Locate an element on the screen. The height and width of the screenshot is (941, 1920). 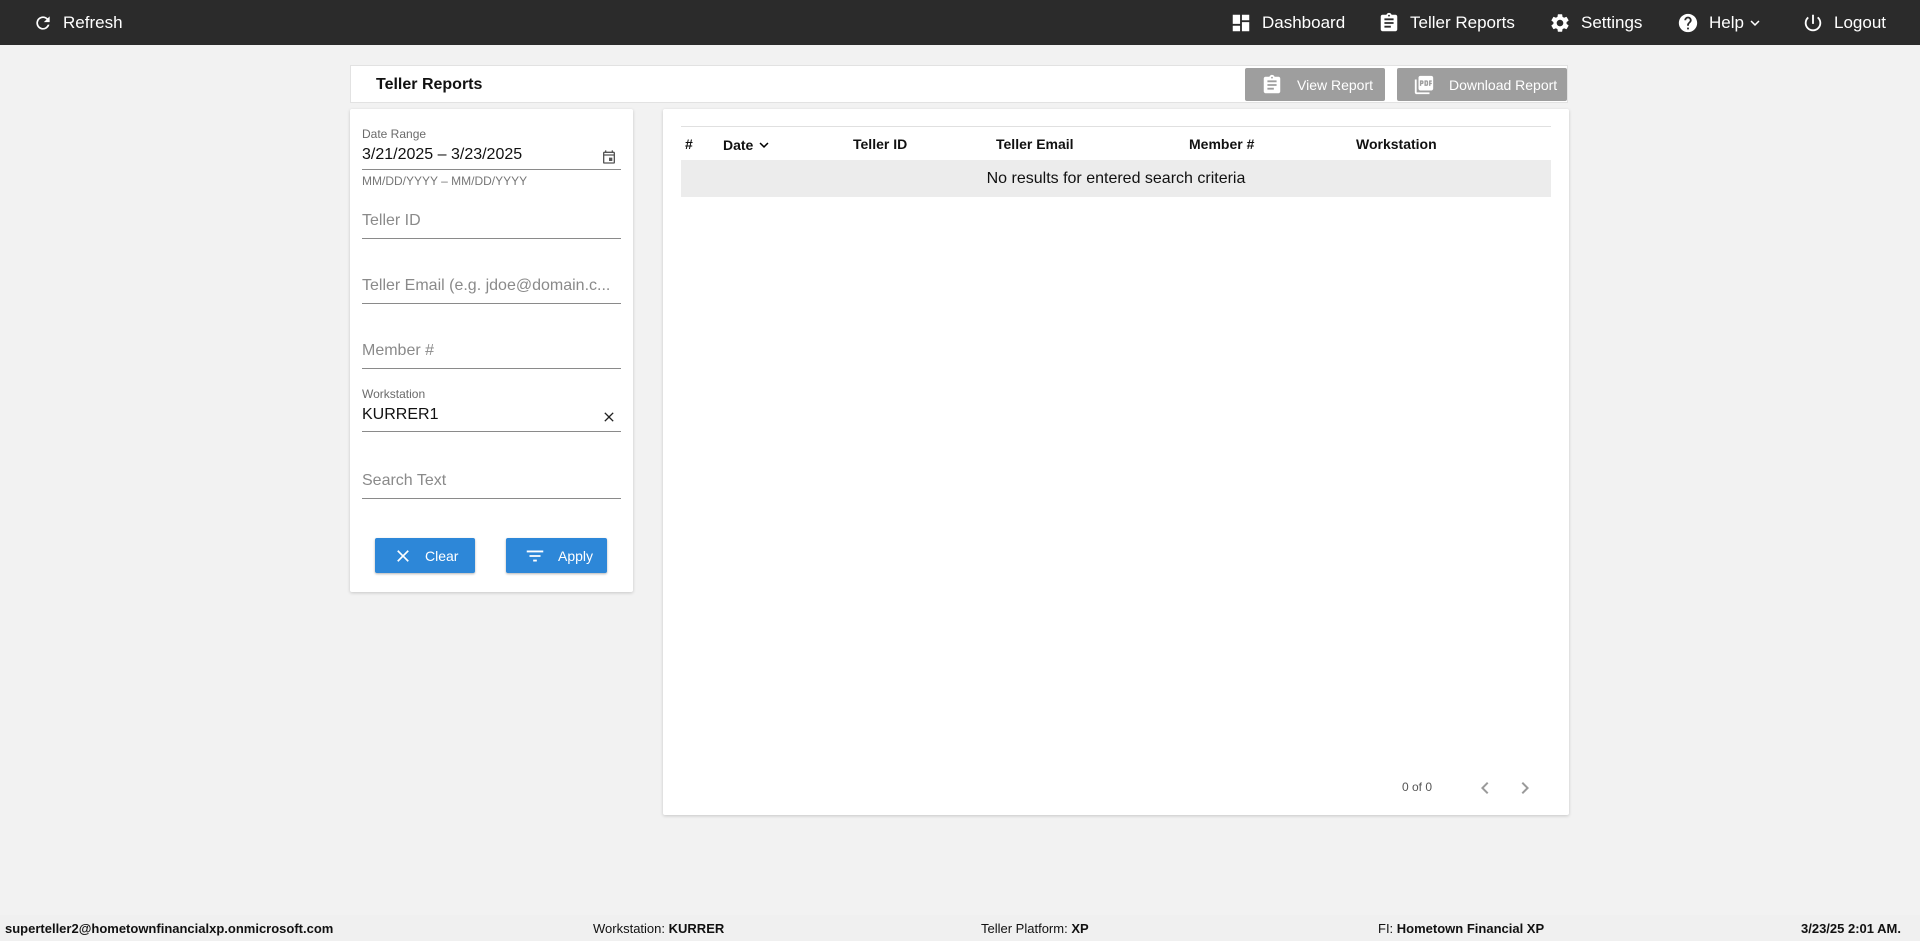
status-workstation: Workstation: KURRER is located at coordinates (658, 928).